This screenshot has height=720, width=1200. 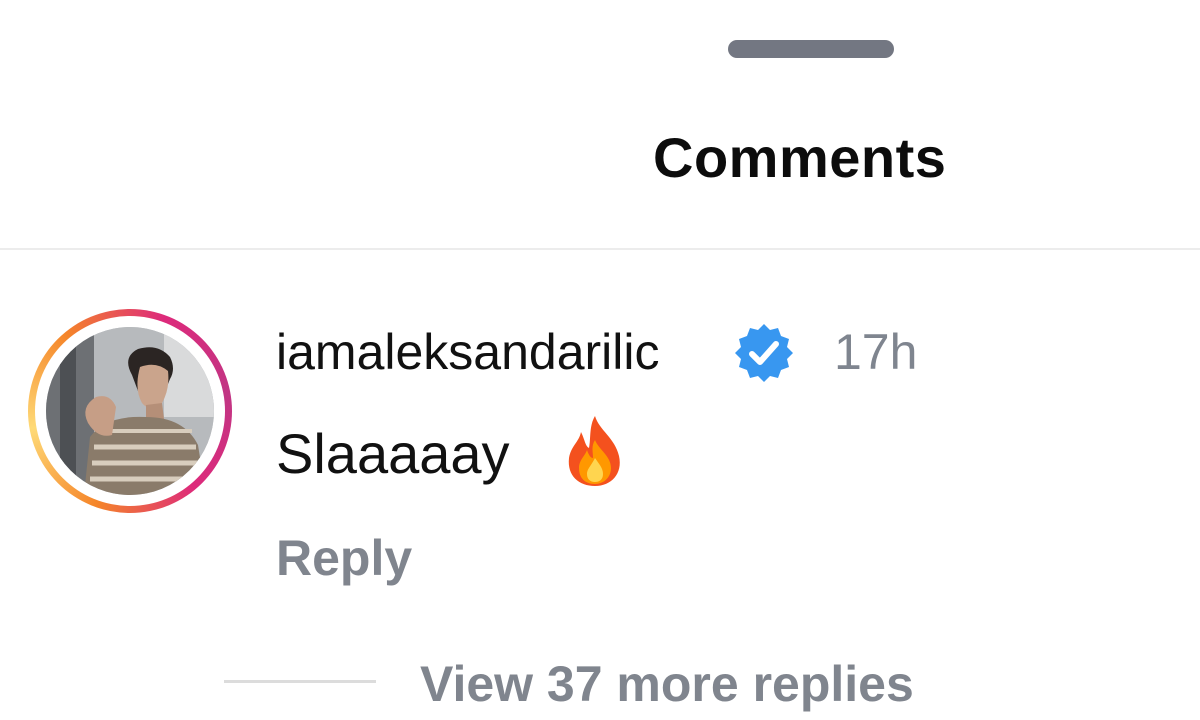 I want to click on avatar, so click(x=130, y=411).